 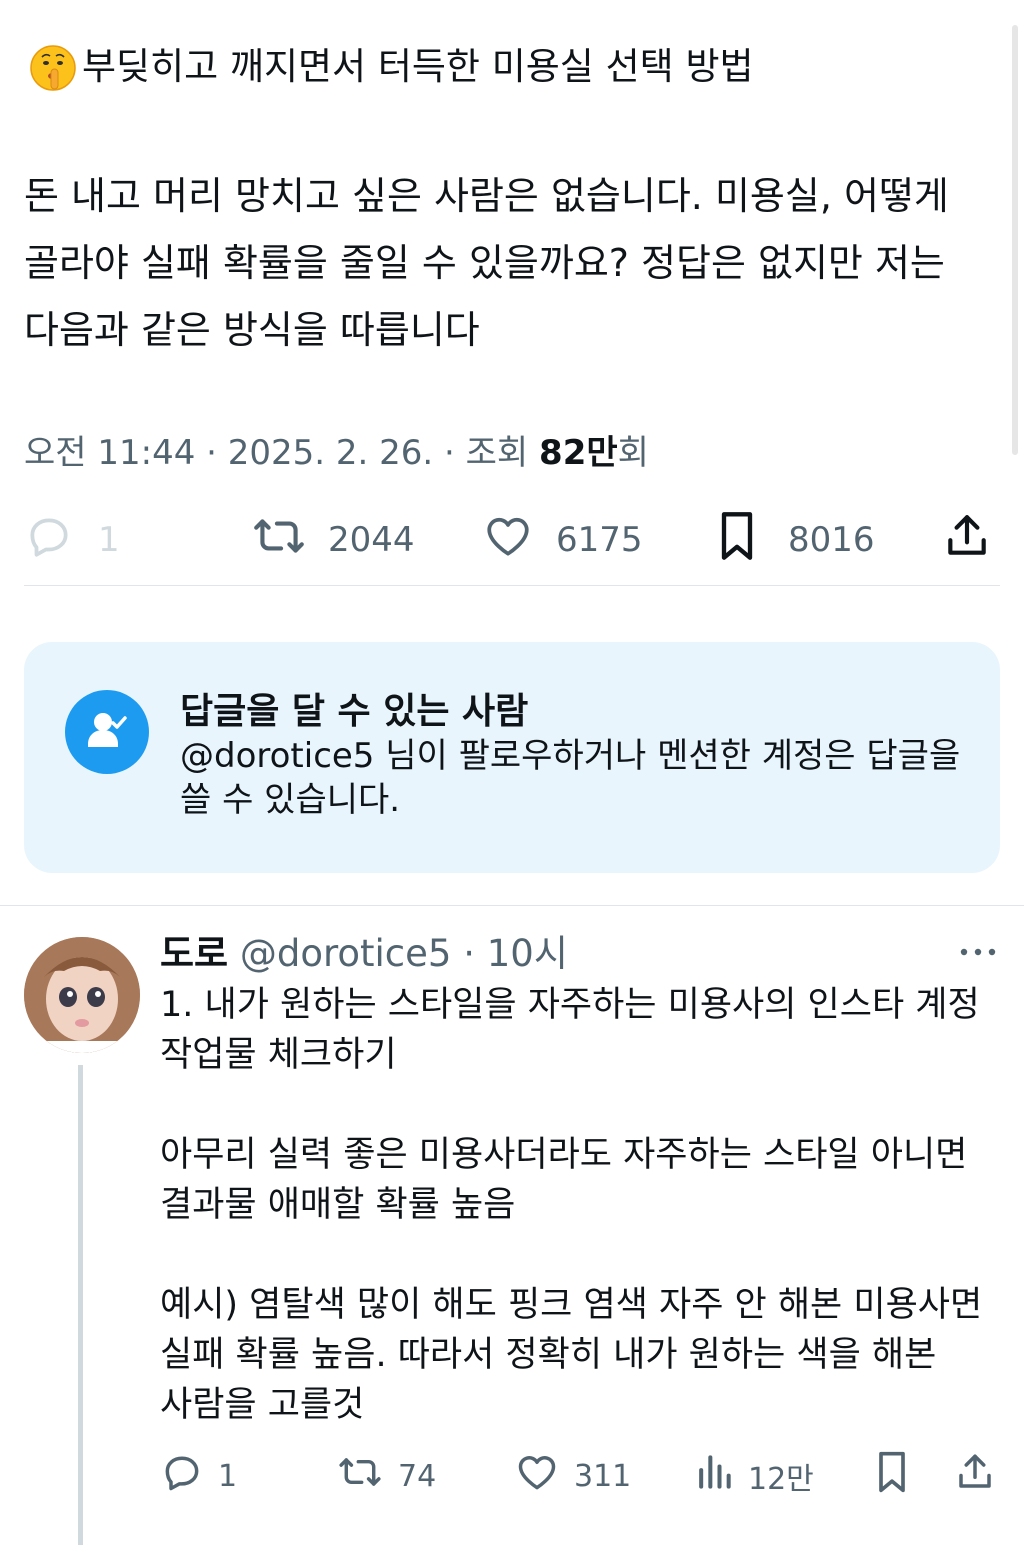 I want to click on retweet-button: 2044, so click(x=332, y=540).